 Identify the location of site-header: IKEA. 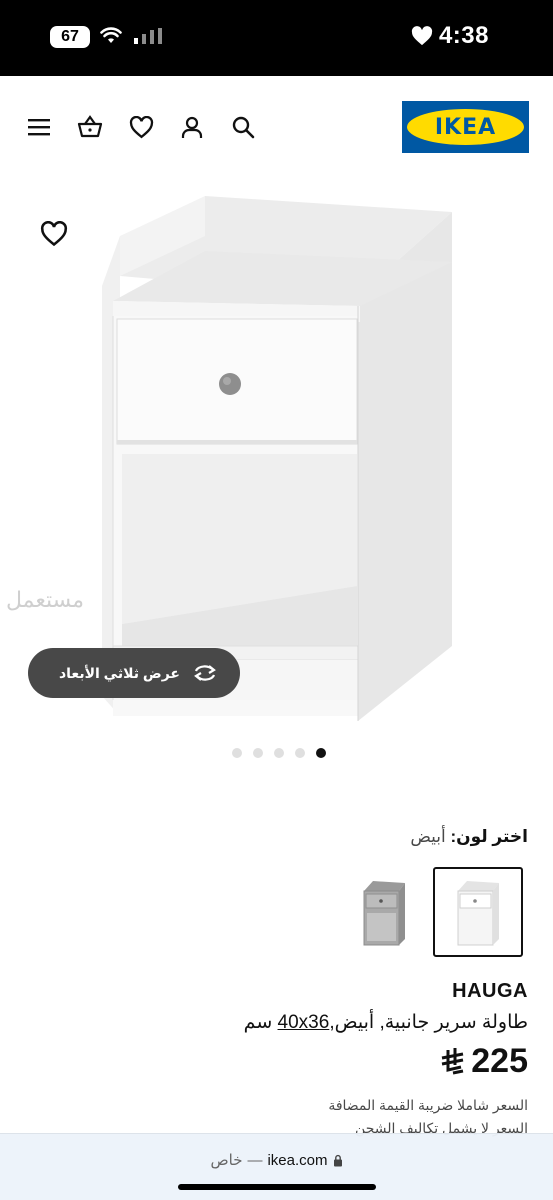
(276, 126).